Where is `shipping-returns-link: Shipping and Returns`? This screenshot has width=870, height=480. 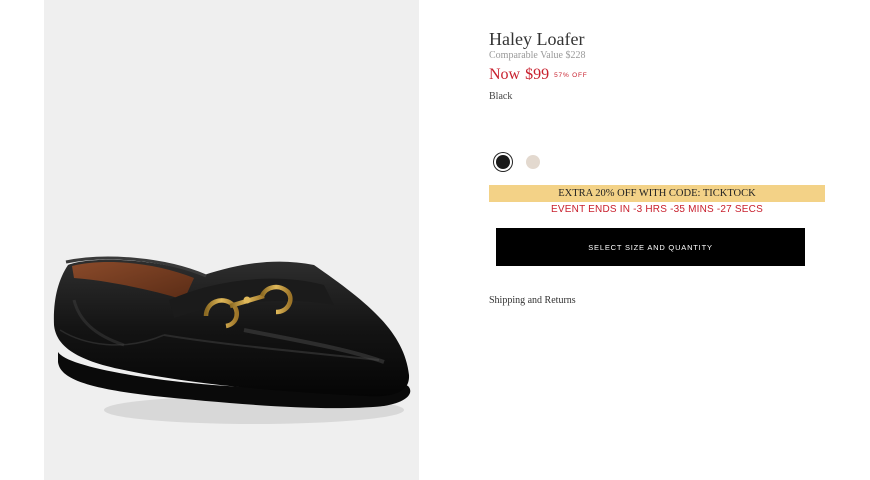
shipping-returns-link: Shipping and Returns is located at coordinates (532, 300).